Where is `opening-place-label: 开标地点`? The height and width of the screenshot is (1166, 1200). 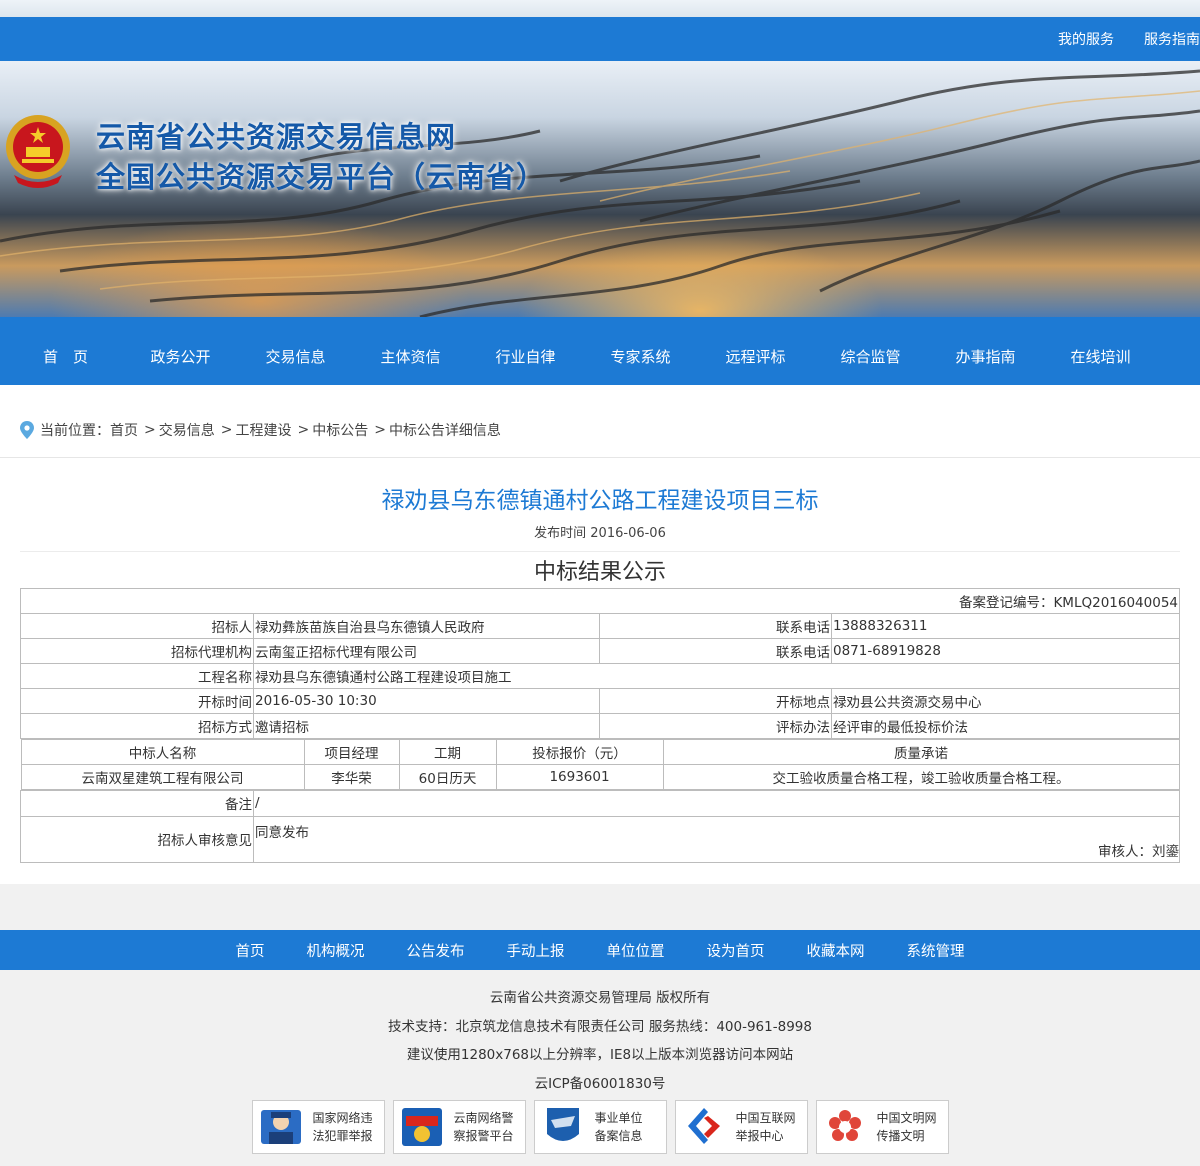
opening-place-label: 开标地点 is located at coordinates (715, 700).